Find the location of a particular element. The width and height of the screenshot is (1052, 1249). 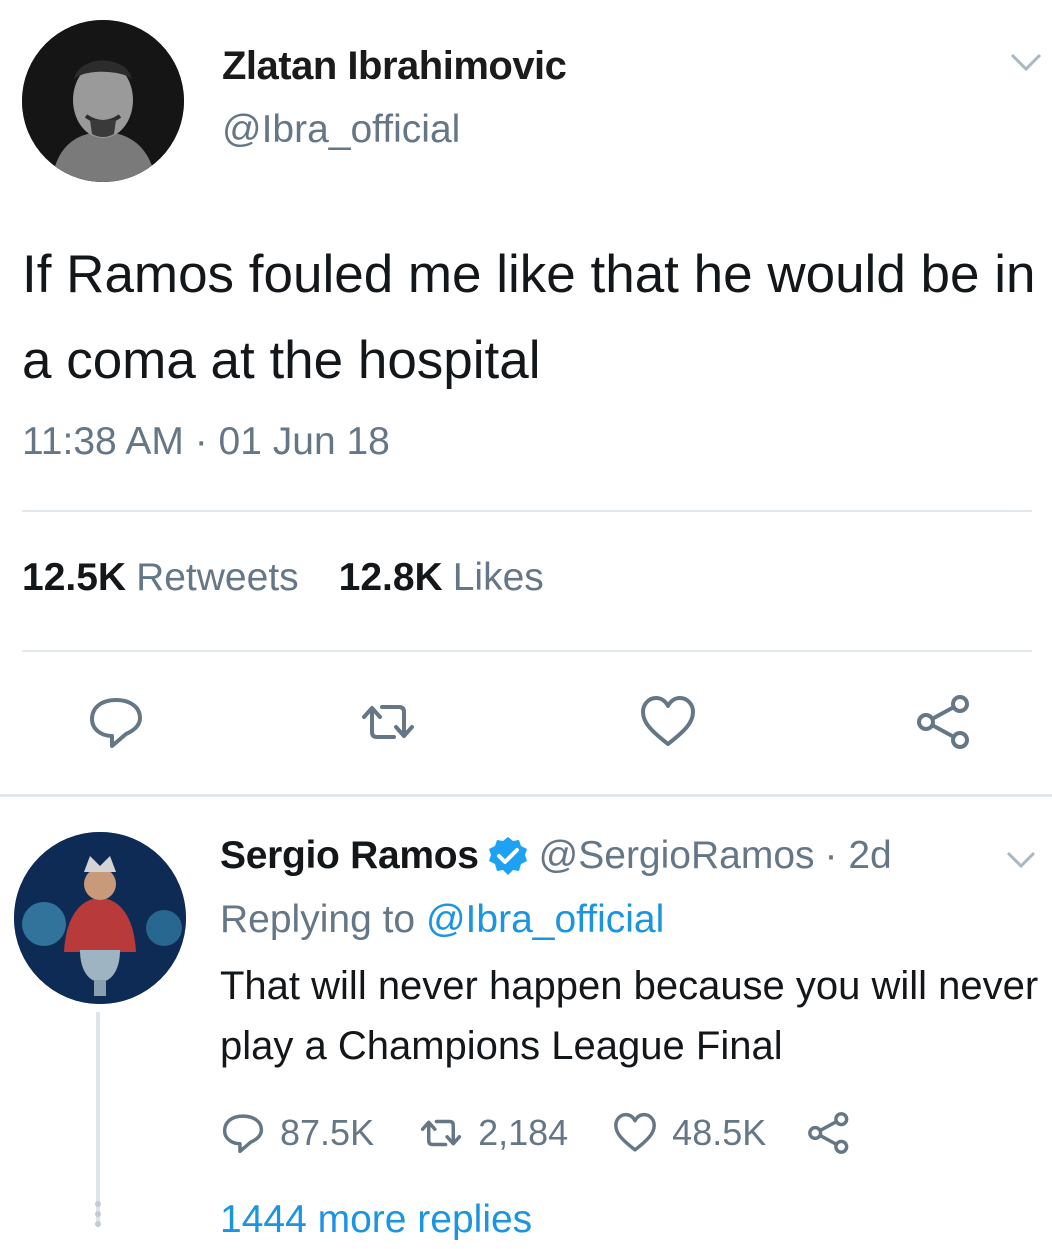

section-divider is located at coordinates (526, 795).